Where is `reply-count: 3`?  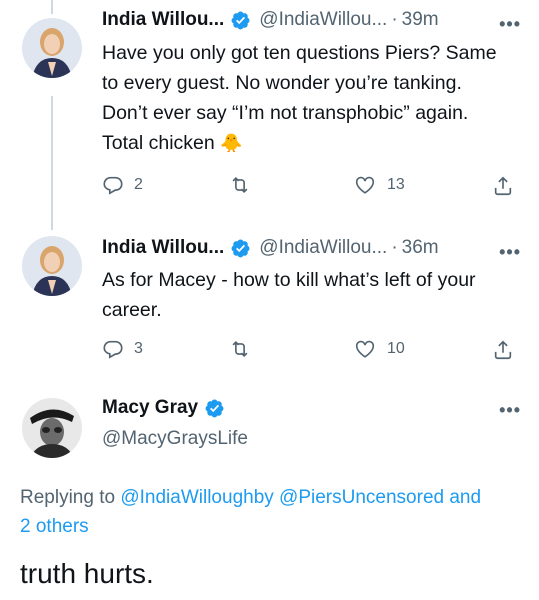
reply-count: 3 is located at coordinates (138, 348).